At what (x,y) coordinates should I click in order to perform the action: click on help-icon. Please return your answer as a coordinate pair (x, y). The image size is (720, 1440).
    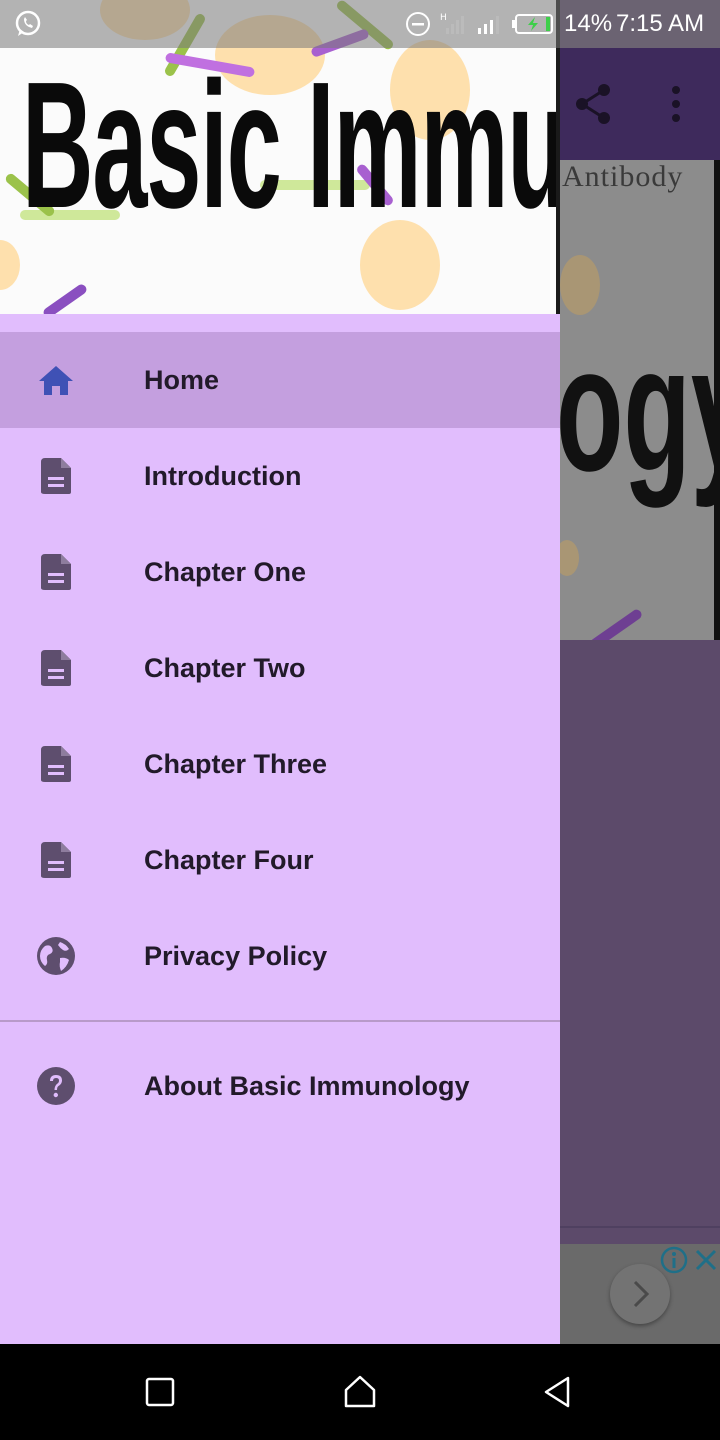
    Looking at the image, I should click on (56, 1086).